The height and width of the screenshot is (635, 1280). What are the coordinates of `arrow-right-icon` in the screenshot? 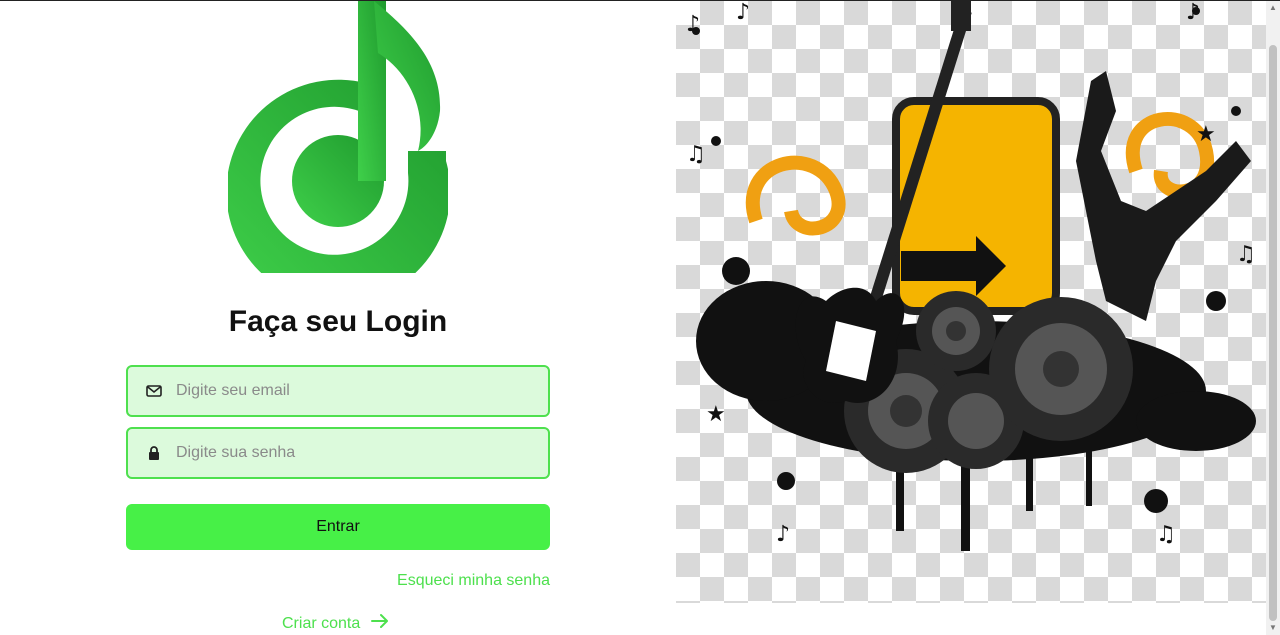 It's located at (380, 623).